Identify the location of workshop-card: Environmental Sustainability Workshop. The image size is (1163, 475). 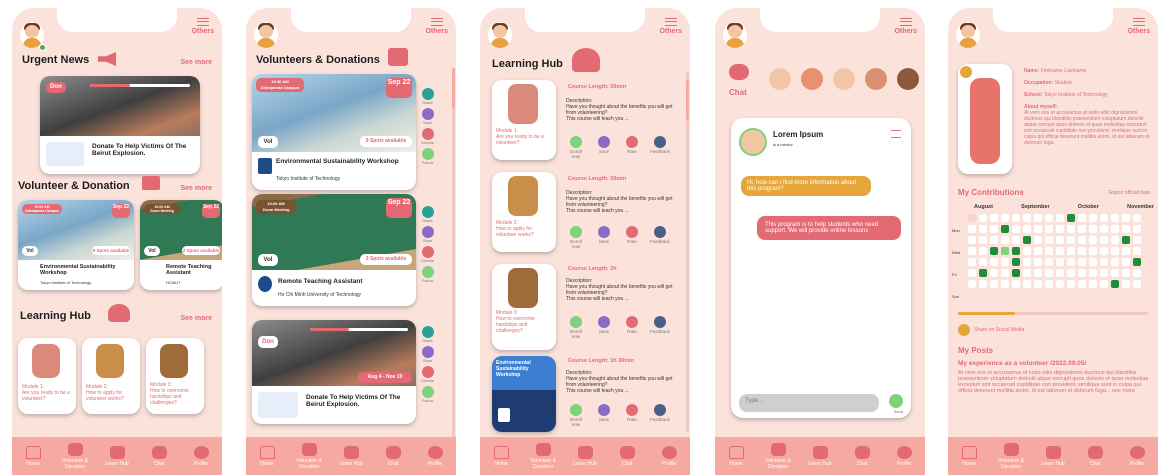
(524, 394).